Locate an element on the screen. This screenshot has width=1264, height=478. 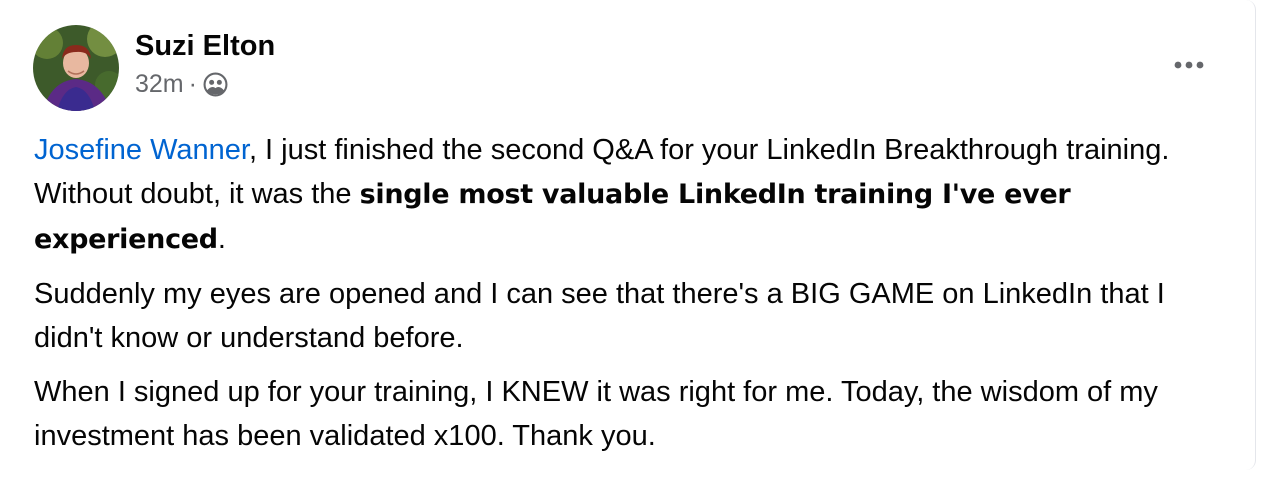
profile-photo-icon is located at coordinates (76, 68).